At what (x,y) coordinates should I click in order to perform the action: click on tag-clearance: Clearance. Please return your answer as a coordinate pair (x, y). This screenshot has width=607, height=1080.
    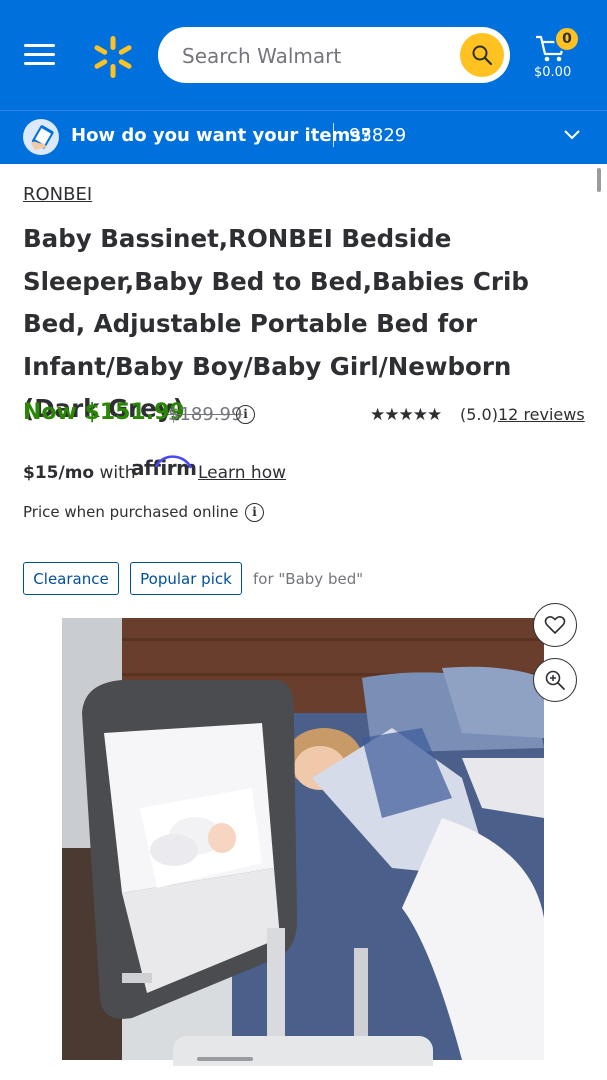
    Looking at the image, I should click on (71, 578).